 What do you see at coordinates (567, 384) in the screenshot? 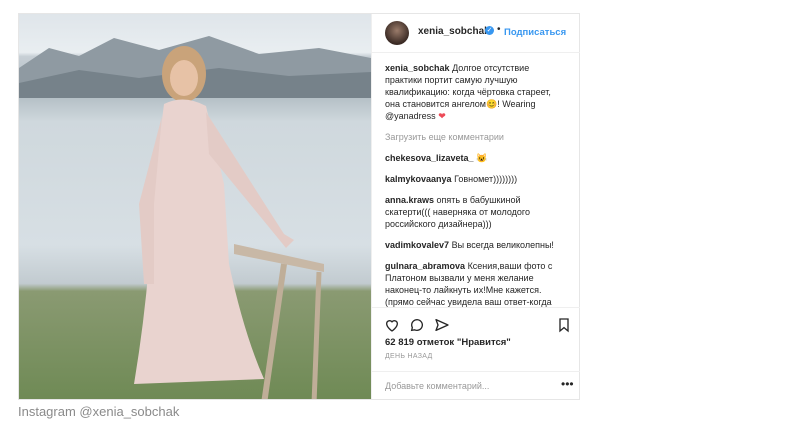
I see `more-options-icon: •••` at bounding box center [567, 384].